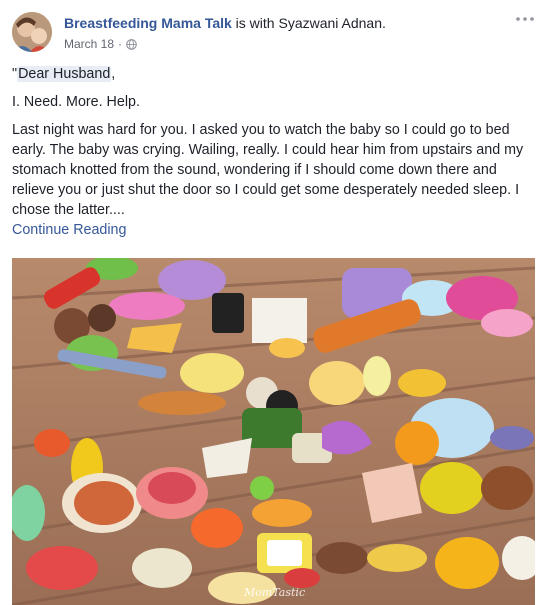 The height and width of the screenshot is (605, 547). I want to click on greeting-highlight: Dear Husband, so click(64, 74).